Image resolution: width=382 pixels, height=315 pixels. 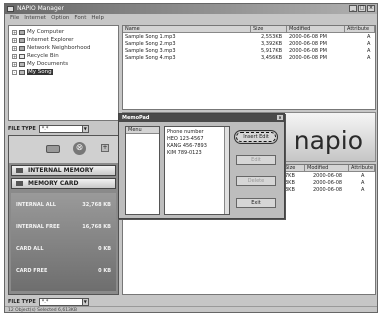 What do you see at coordinates (22, 40) in the screenshot?
I see `globe-icon` at bounding box center [22, 40].